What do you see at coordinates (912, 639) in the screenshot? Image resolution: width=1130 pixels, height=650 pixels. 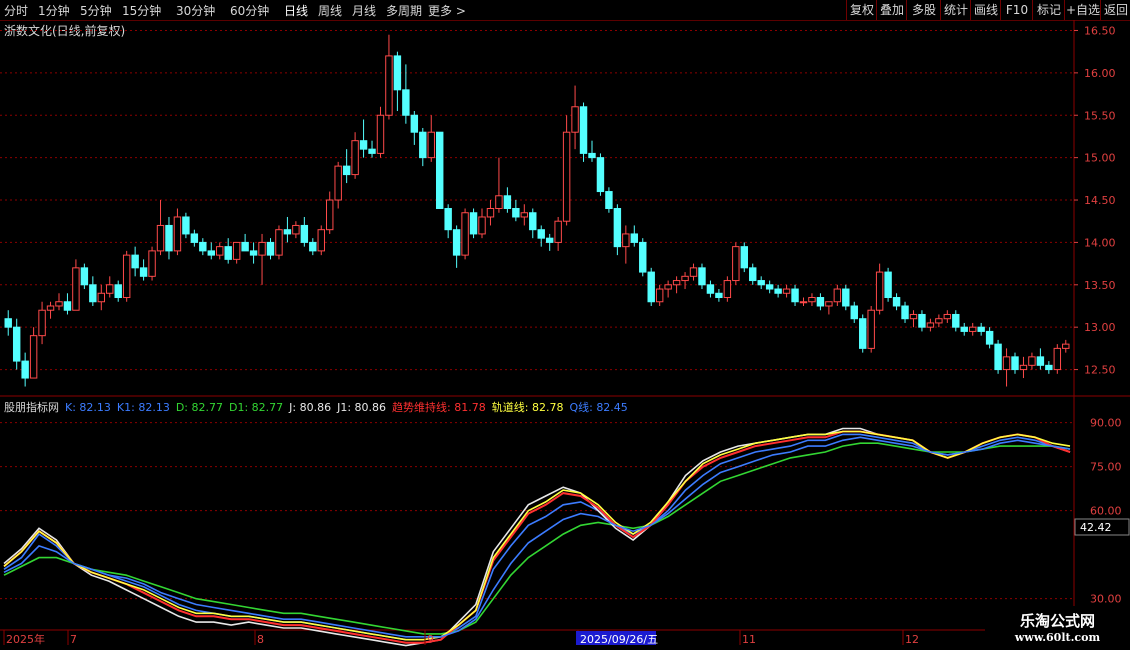 I see `date-label: 12` at bounding box center [912, 639].